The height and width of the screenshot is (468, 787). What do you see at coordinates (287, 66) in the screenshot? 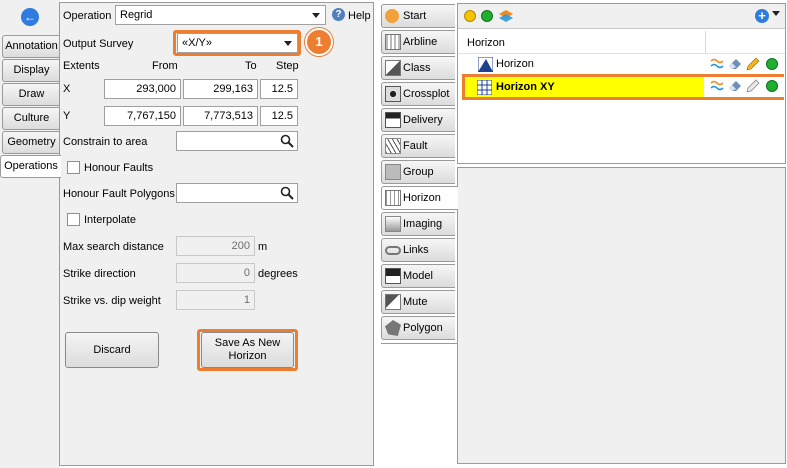
I see `extents-step-header: Step` at bounding box center [287, 66].